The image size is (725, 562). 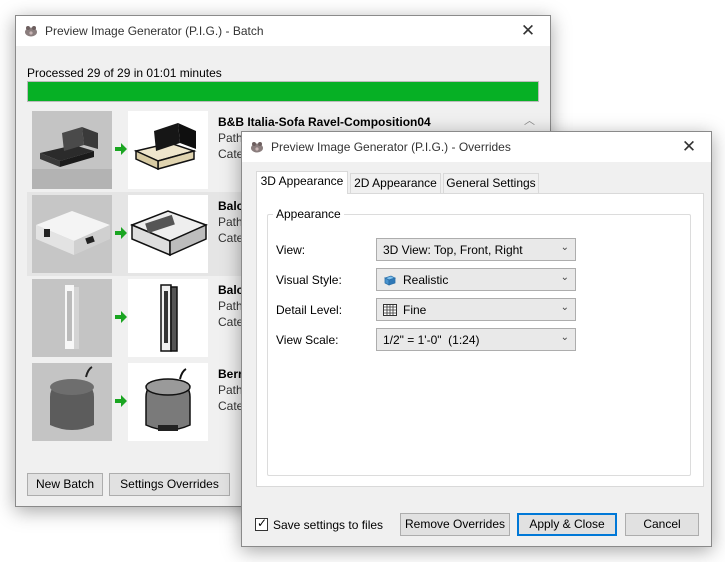 What do you see at coordinates (307, 340) in the screenshot?
I see `view-scale-label: View Scale:` at bounding box center [307, 340].